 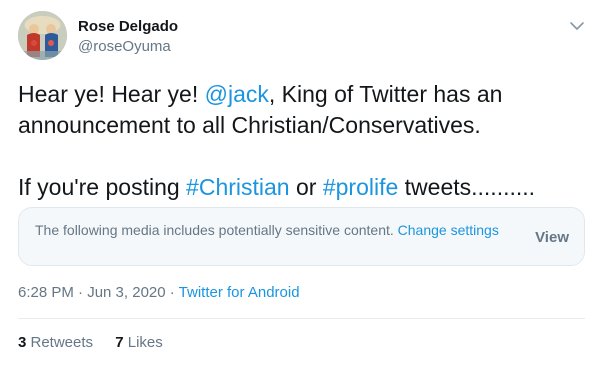 I want to click on tweet-text-segment: , King of Twitter has an, so click(x=385, y=94).